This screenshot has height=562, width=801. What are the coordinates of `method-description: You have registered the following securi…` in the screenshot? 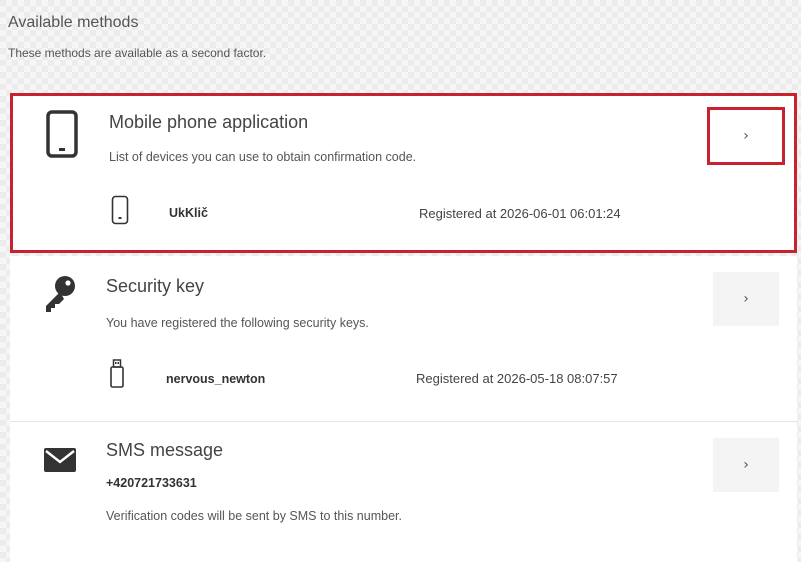 It's located at (237, 323).